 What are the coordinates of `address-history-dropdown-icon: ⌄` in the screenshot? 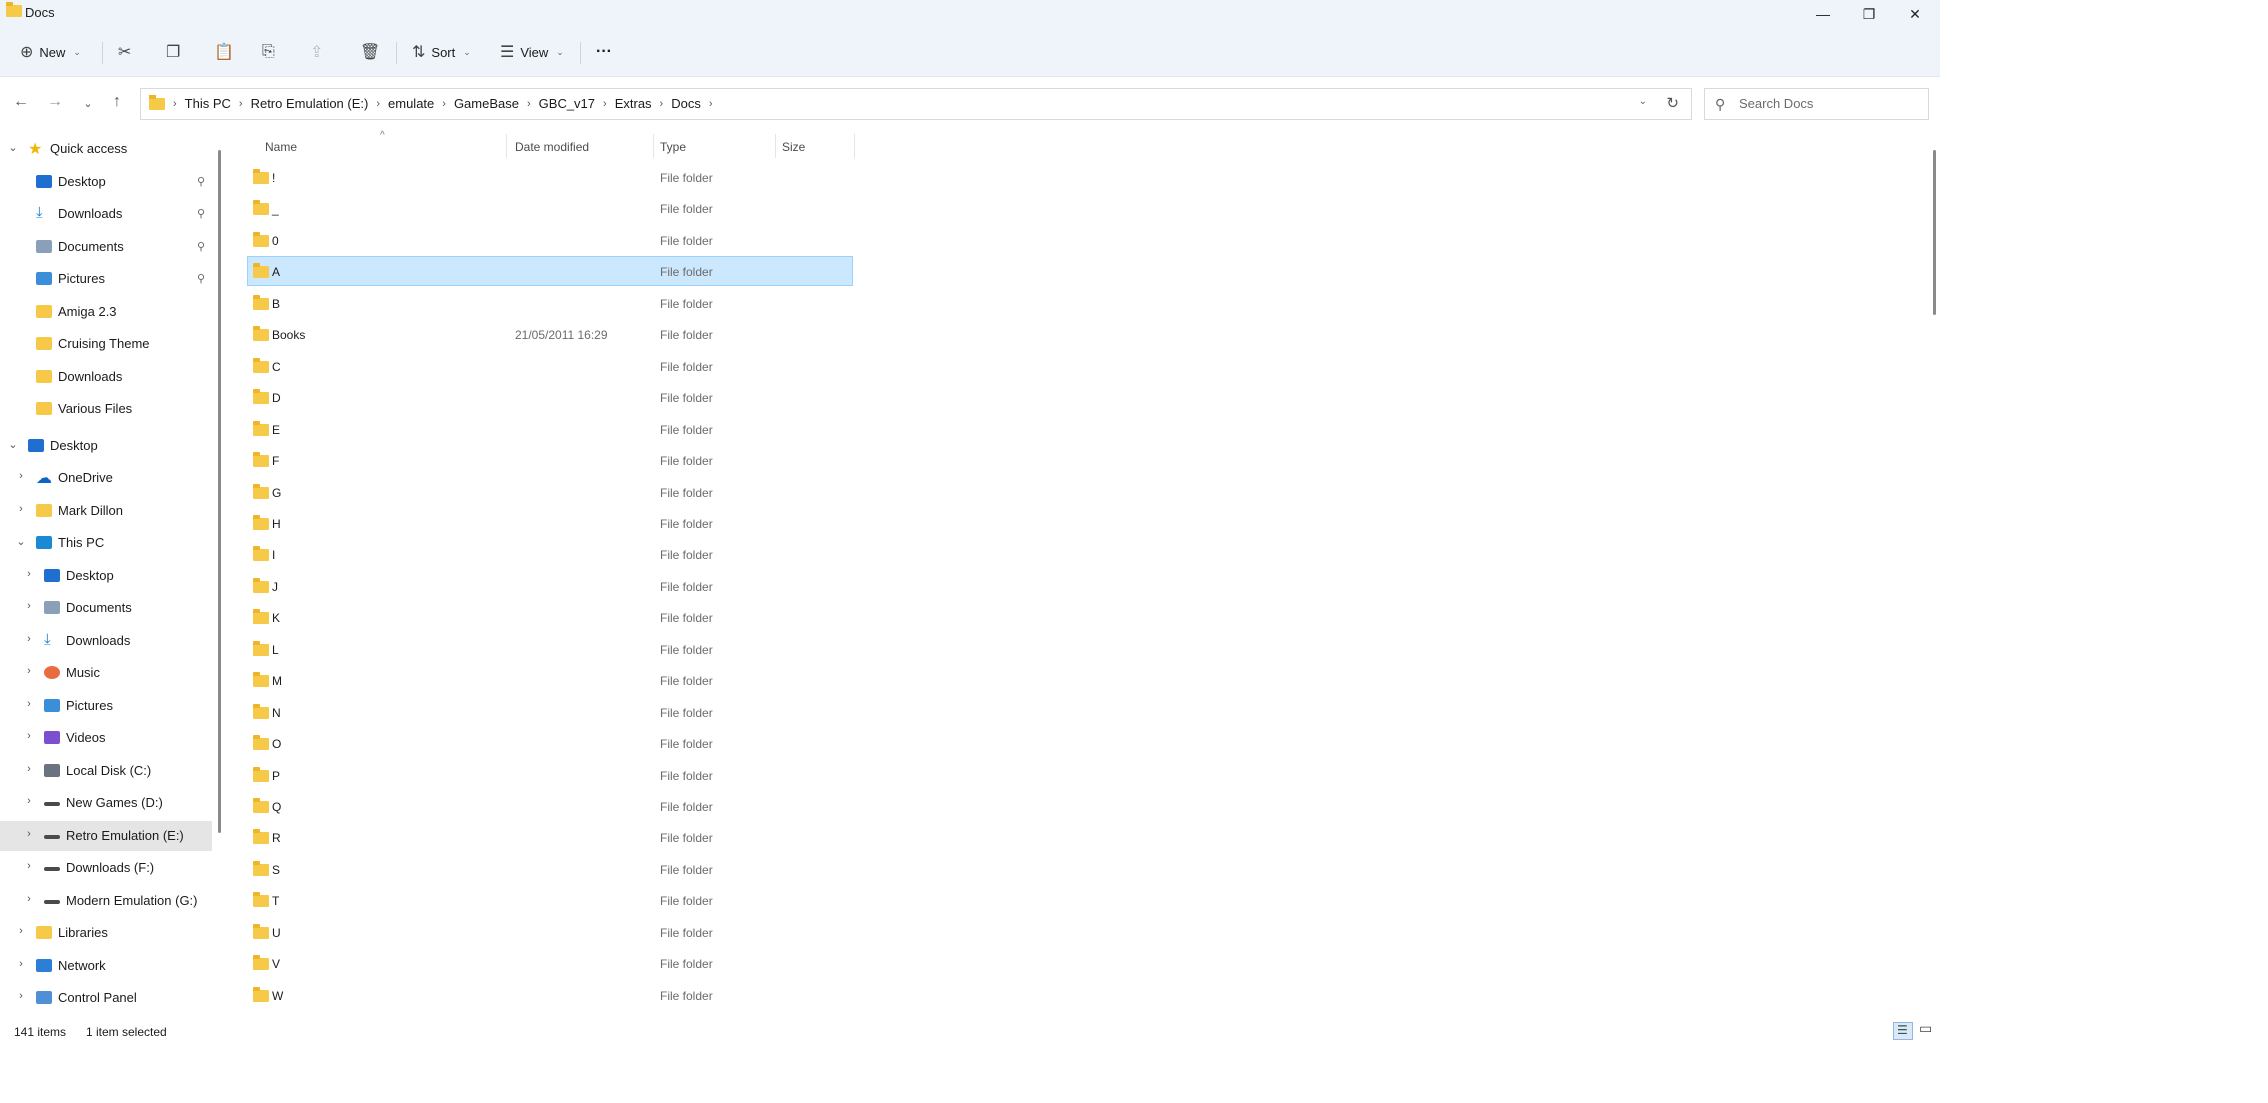 It's located at (1643, 101).